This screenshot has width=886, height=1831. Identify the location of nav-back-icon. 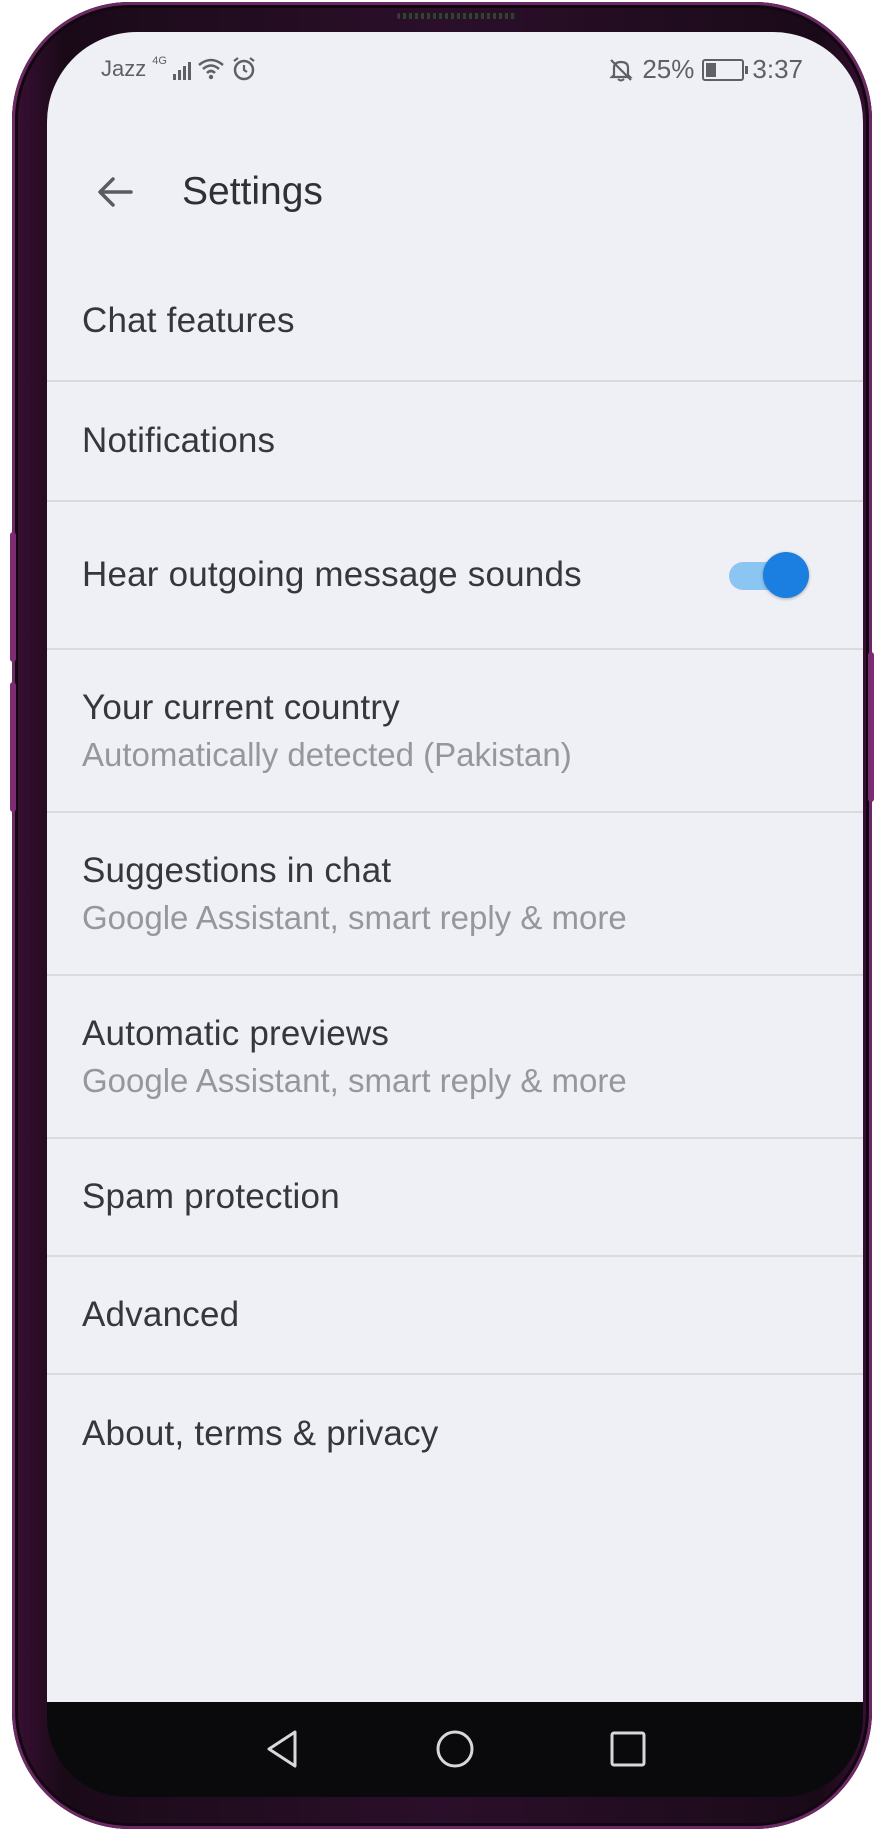
(282, 1749).